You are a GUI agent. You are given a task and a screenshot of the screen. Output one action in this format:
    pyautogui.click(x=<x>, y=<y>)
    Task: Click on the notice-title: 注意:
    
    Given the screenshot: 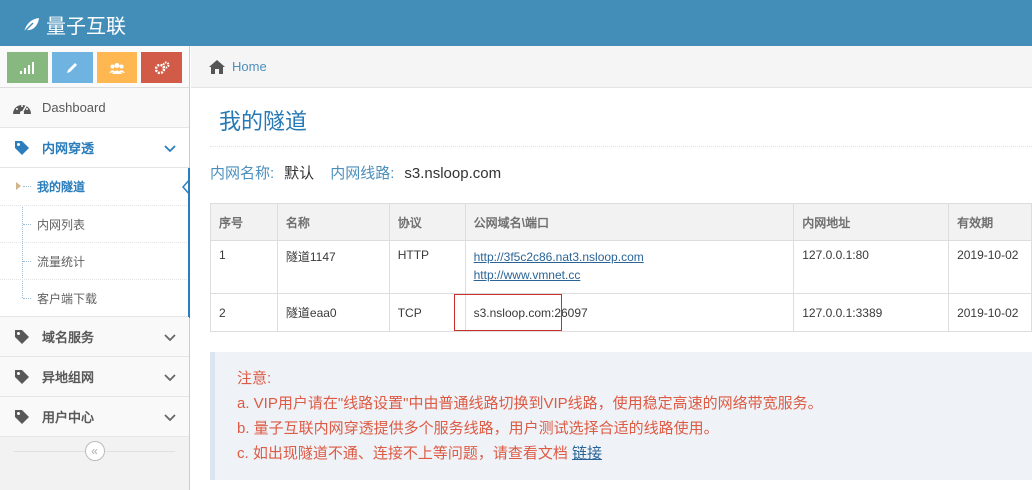 What is the action you would take?
    pyautogui.click(x=254, y=378)
    